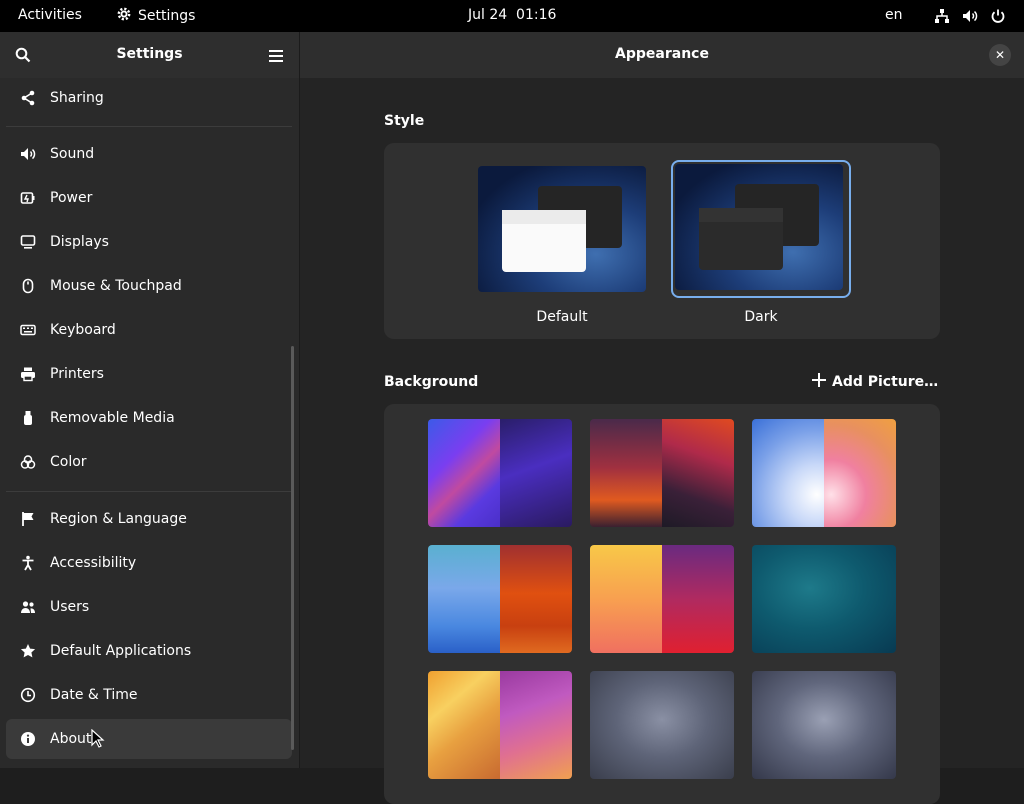 The height and width of the screenshot is (804, 1024). I want to click on mouse-icon, so click(28, 286).